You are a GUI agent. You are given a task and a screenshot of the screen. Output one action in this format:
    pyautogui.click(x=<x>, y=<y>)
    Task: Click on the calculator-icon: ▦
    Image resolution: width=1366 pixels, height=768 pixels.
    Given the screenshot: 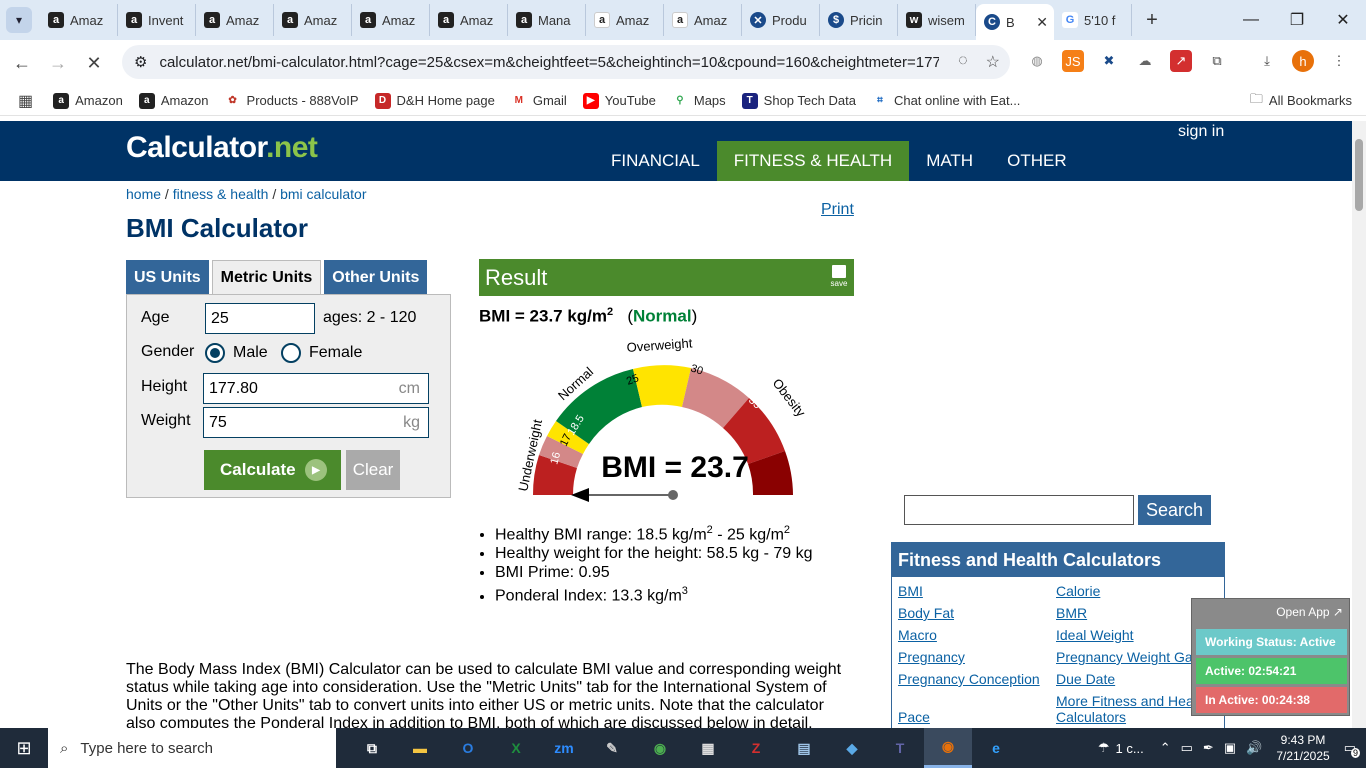 What is the action you would take?
    pyautogui.click(x=708, y=748)
    